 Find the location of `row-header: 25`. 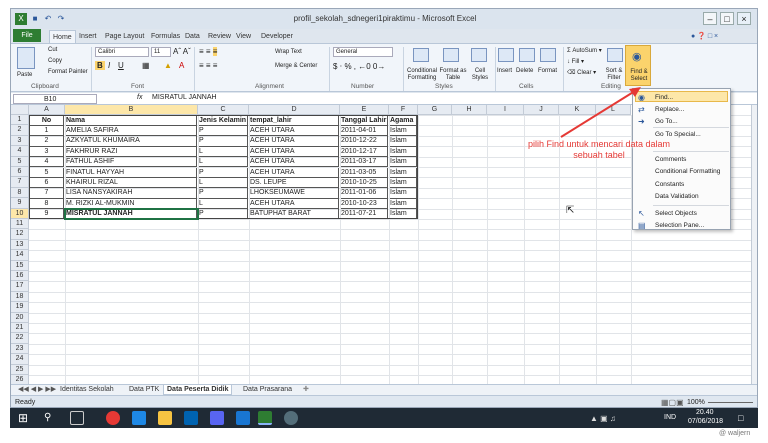

row-header: 25 is located at coordinates (20, 369).